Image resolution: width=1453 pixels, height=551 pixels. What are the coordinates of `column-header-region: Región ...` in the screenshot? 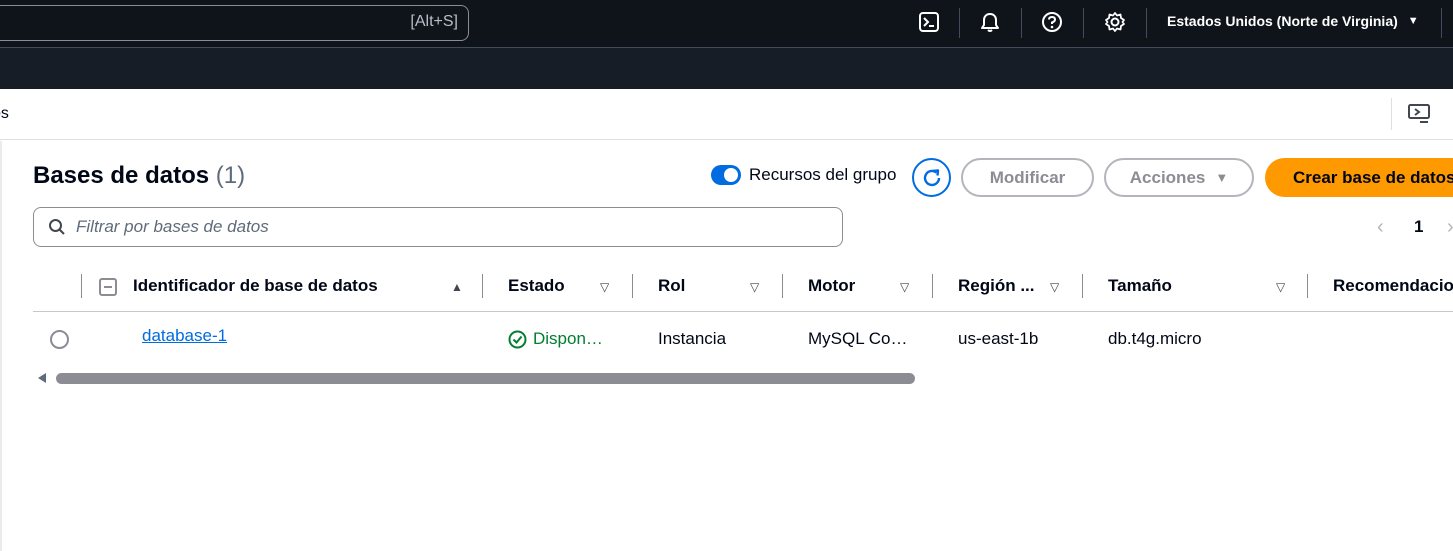 It's located at (996, 286).